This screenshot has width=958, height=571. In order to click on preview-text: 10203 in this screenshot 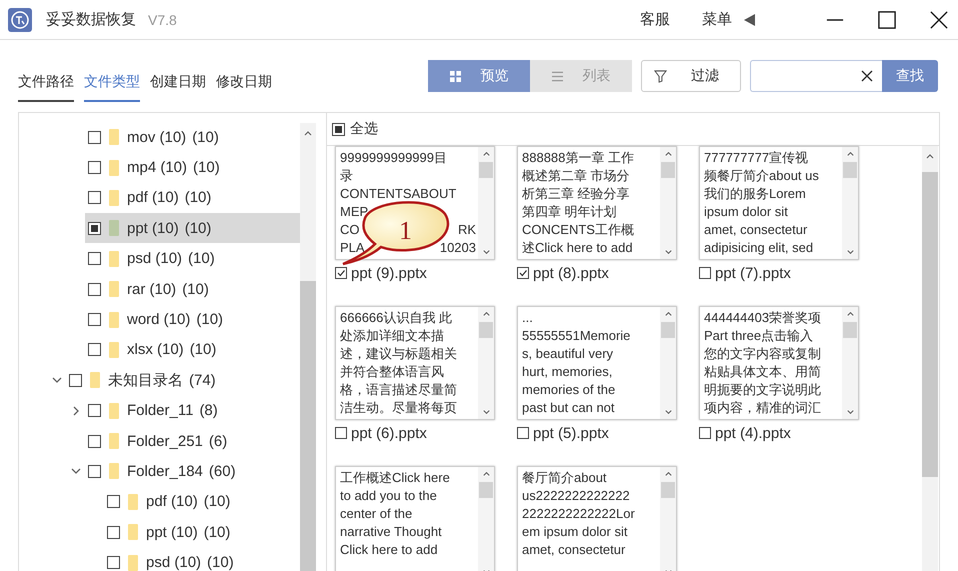, I will do `click(458, 248)`.